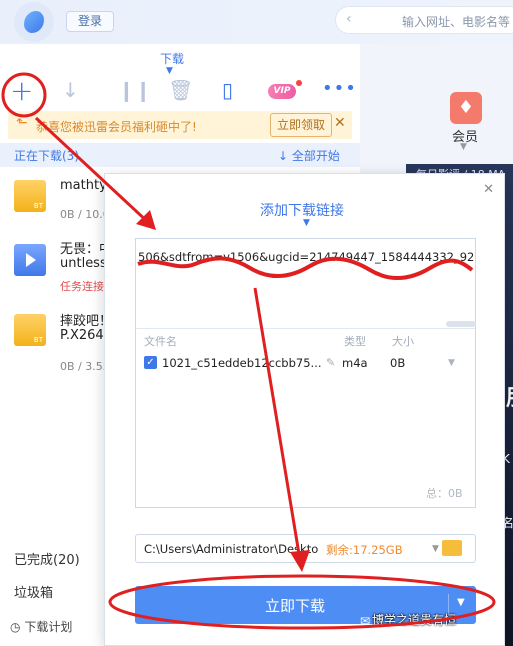 The image size is (513, 646). What do you see at coordinates (22, 123) in the screenshot?
I see `gift-icon: ⬑` at bounding box center [22, 123].